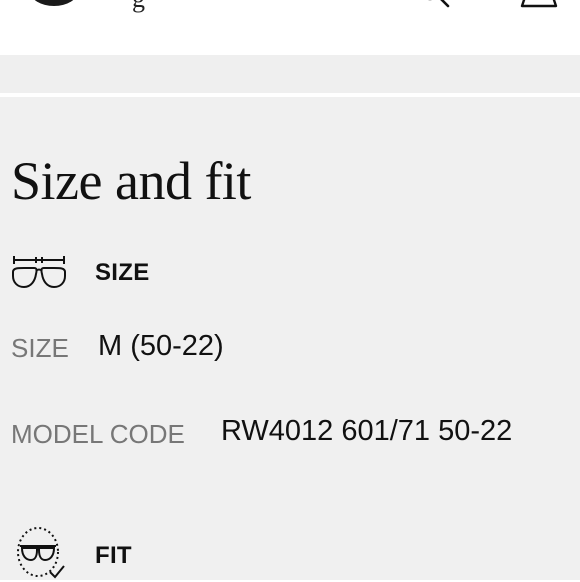 The image size is (580, 582). Describe the element at coordinates (40, 348) in the screenshot. I see `size-label: SIZE` at that location.